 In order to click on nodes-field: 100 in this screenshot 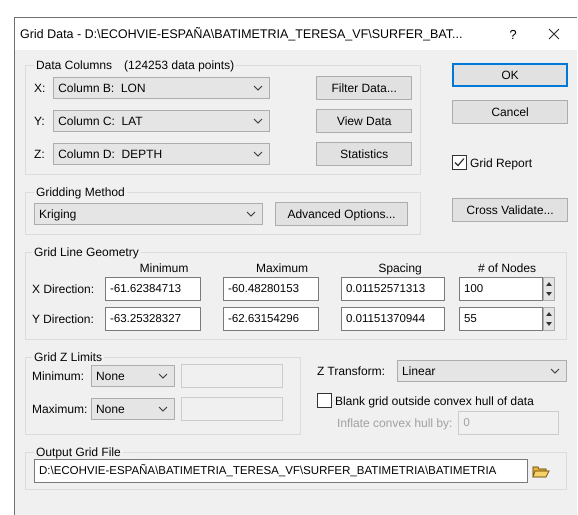, I will do `click(501, 289)`.